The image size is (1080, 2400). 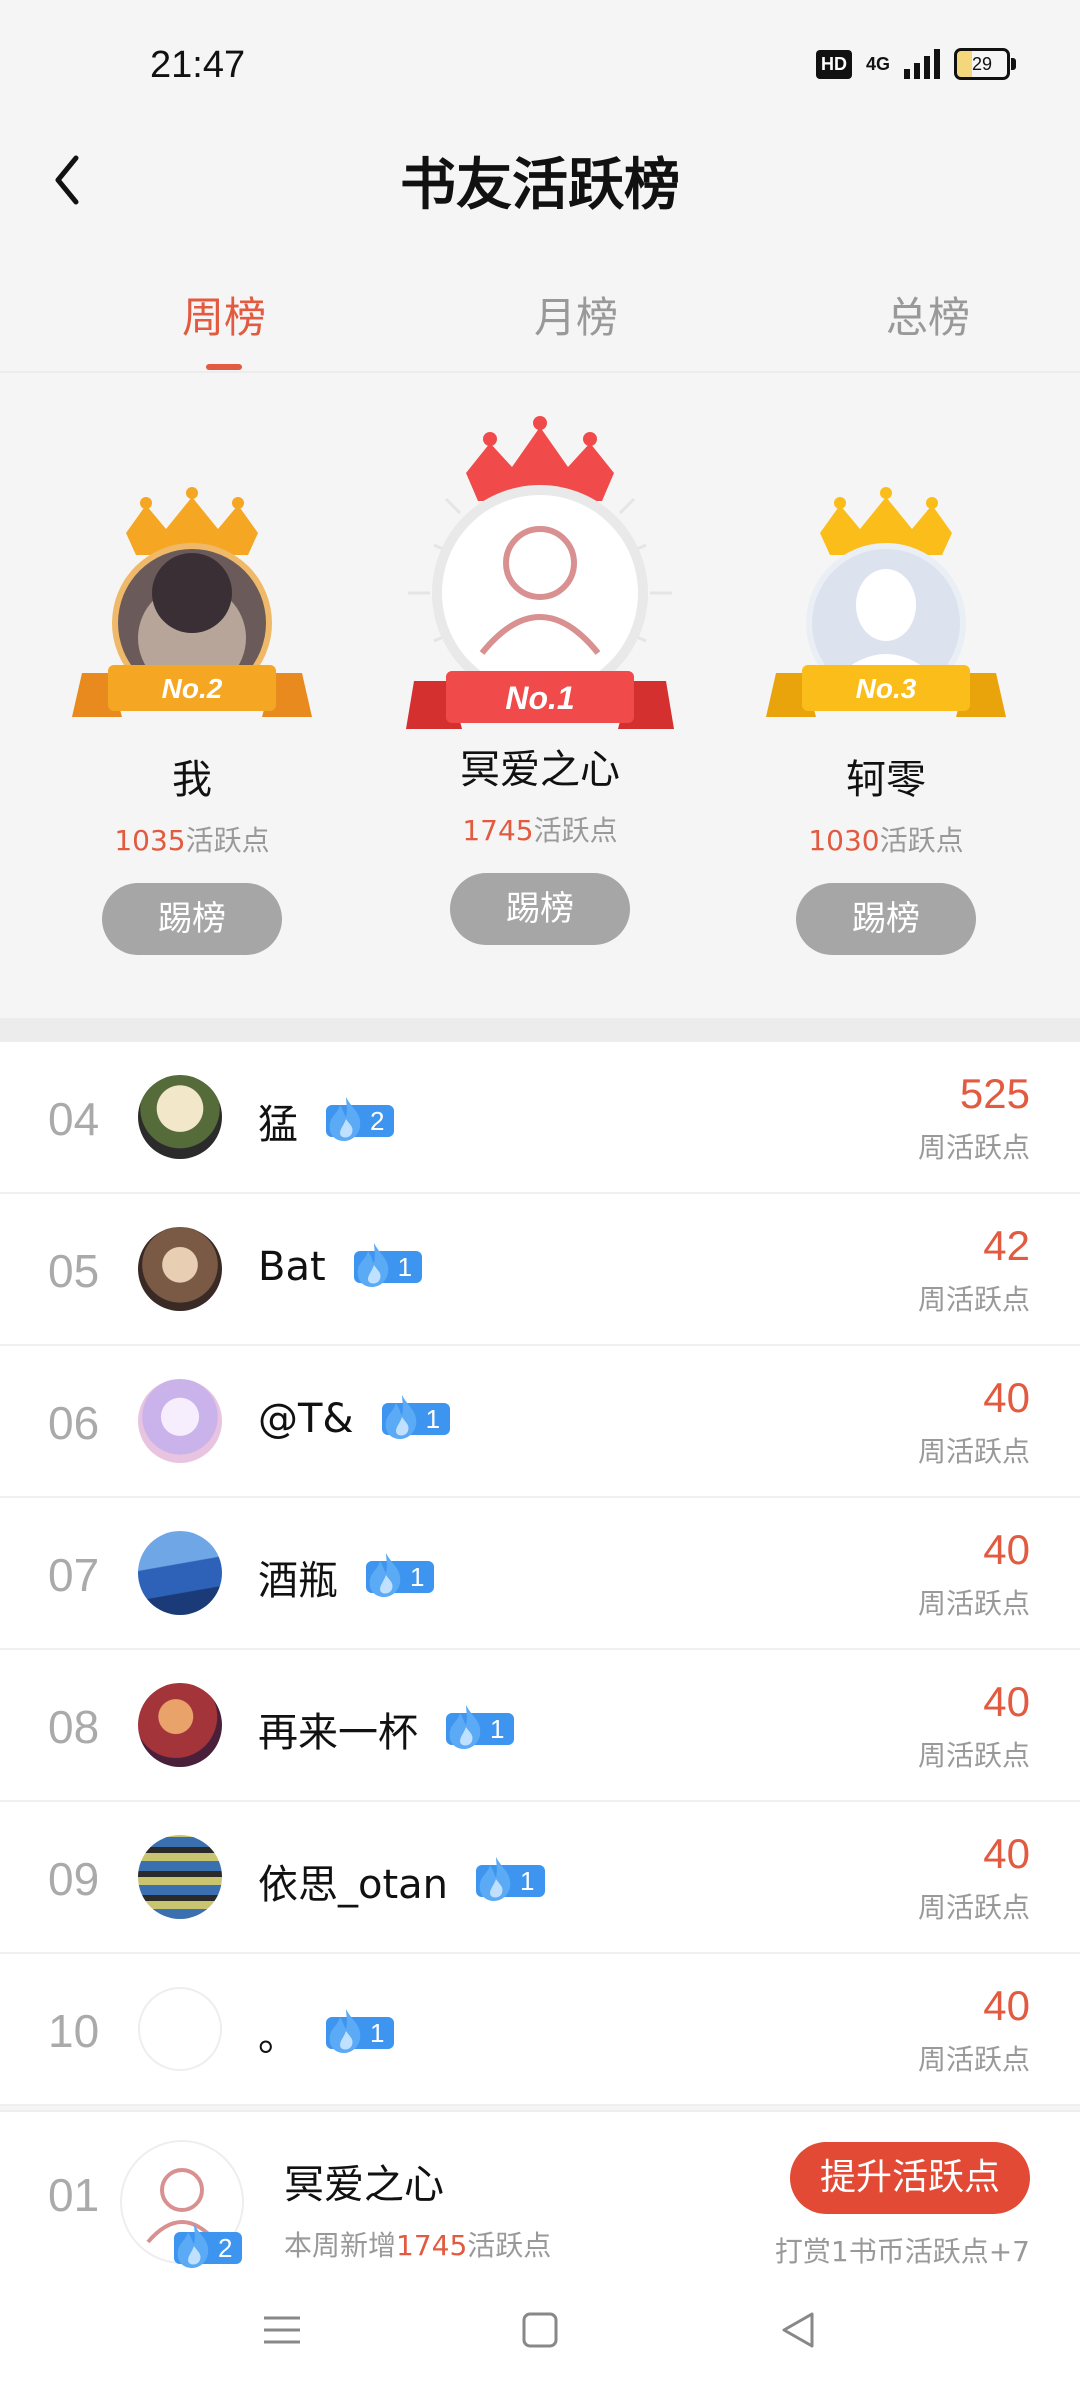 What do you see at coordinates (540, 770) in the screenshot?
I see `podium-first-name: 冥爱之心` at bounding box center [540, 770].